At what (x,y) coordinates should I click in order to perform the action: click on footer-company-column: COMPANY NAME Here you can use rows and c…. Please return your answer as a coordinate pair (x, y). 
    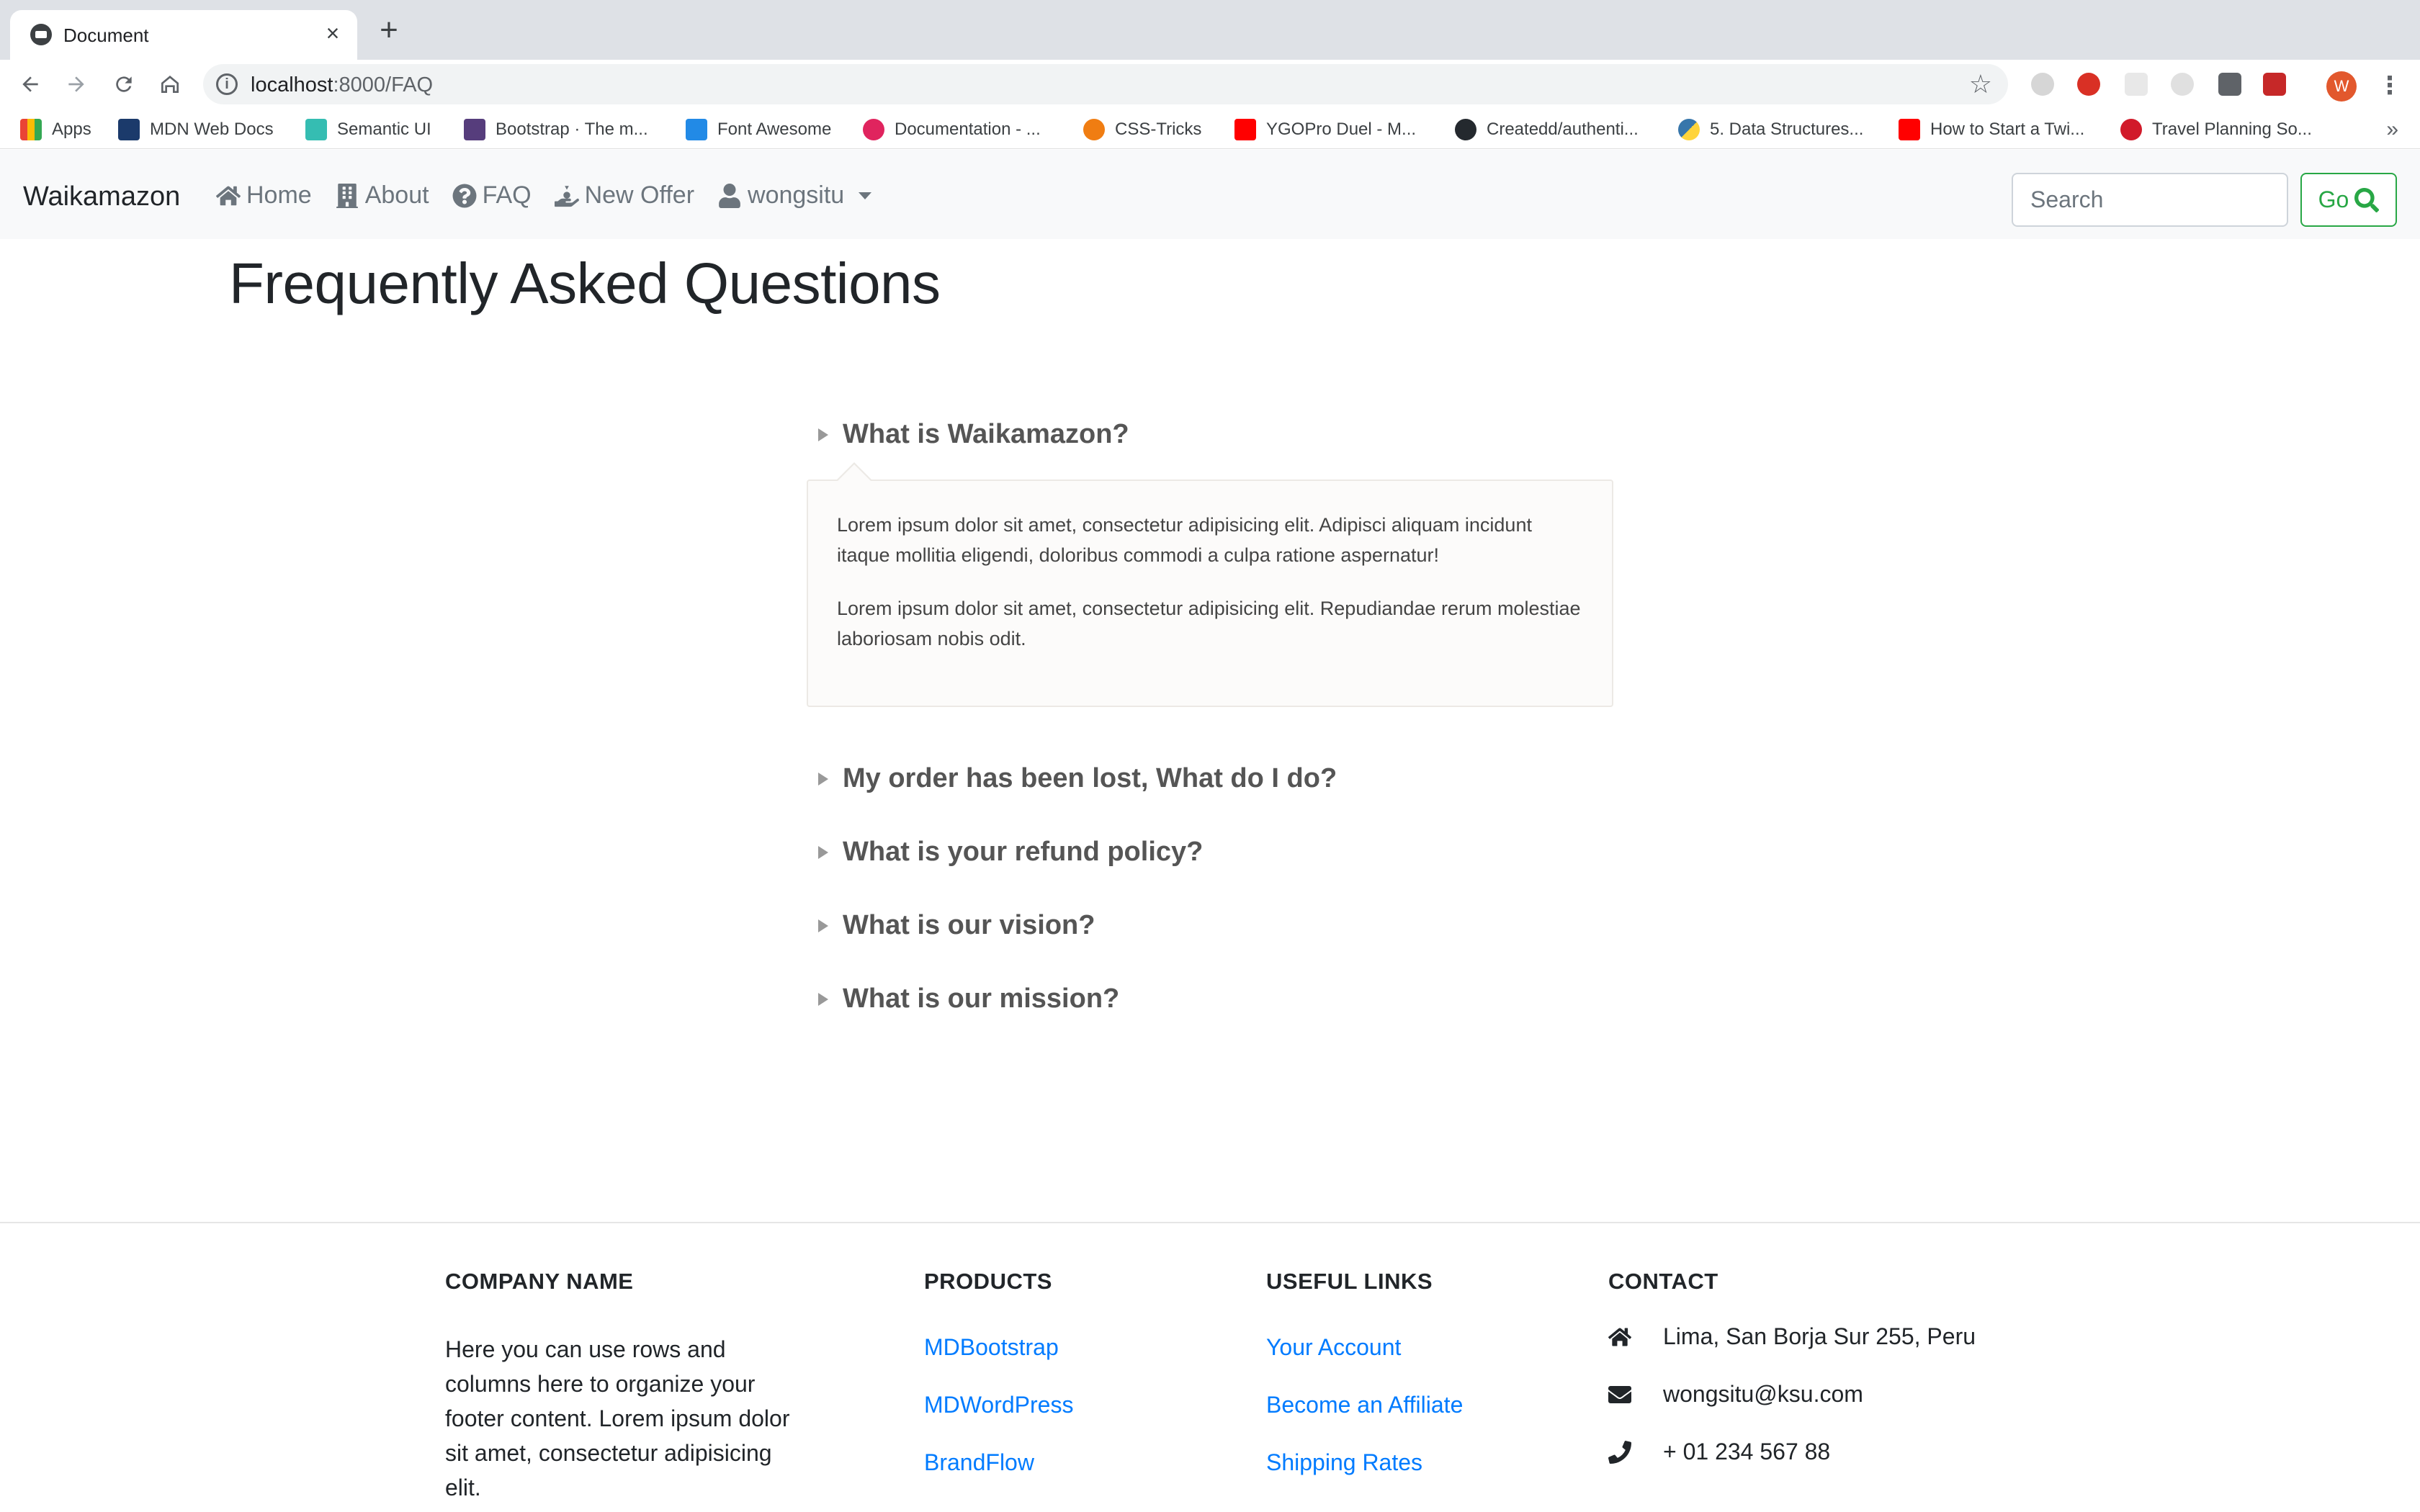
    Looking at the image, I should click on (628, 1387).